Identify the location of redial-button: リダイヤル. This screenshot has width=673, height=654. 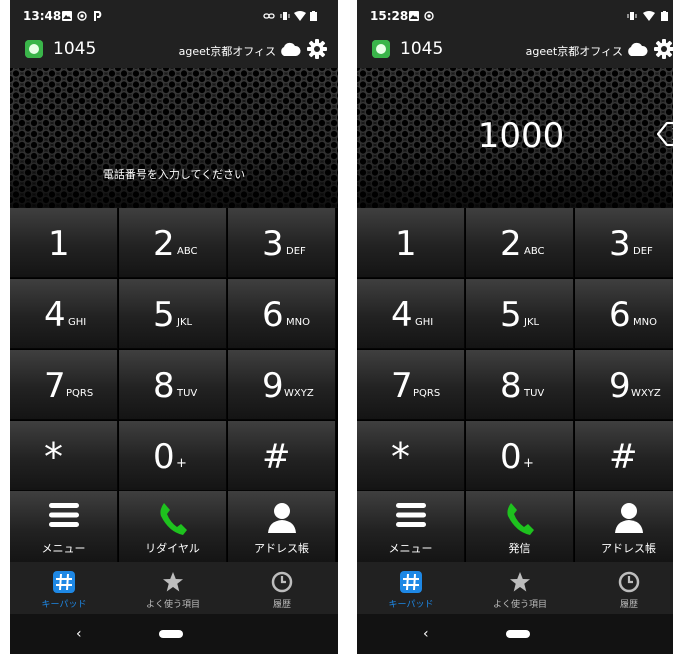
(173, 526).